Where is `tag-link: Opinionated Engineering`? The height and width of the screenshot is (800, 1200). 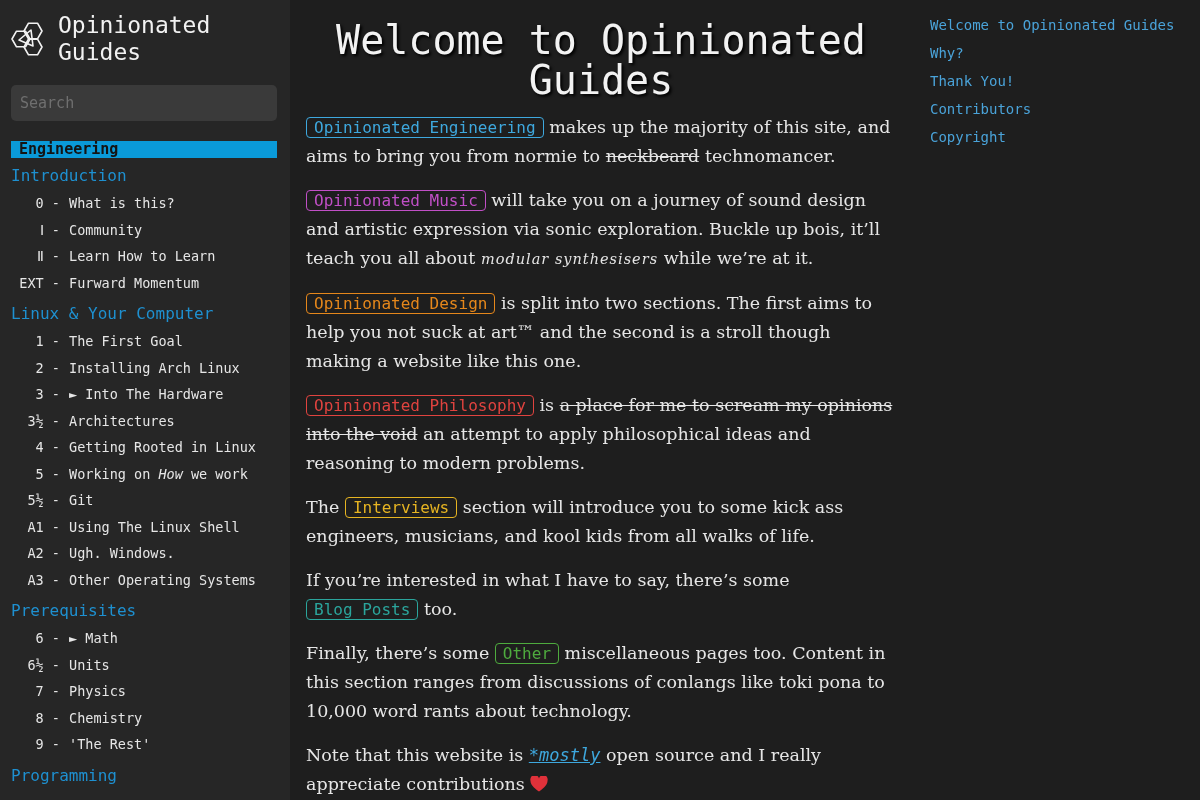 tag-link: Opinionated Engineering is located at coordinates (425, 127).